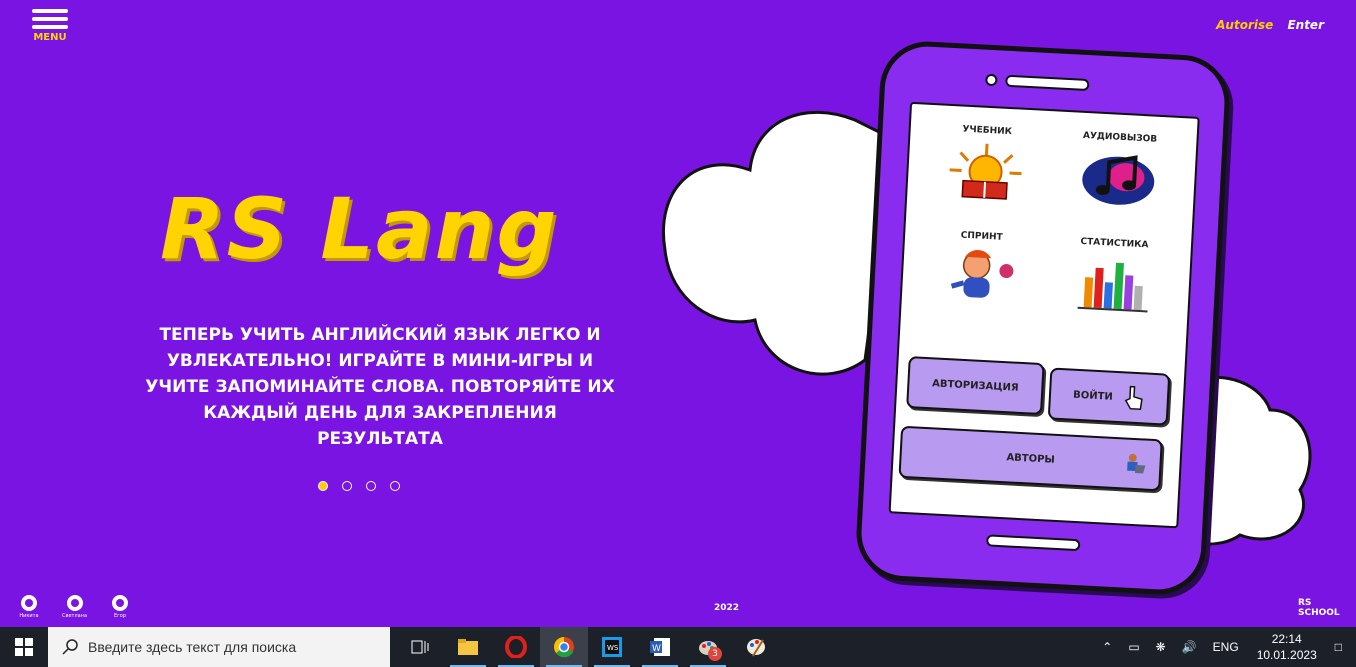 The height and width of the screenshot is (667, 1356). I want to click on chevron-up-icon: ⌃, so click(1107, 647).